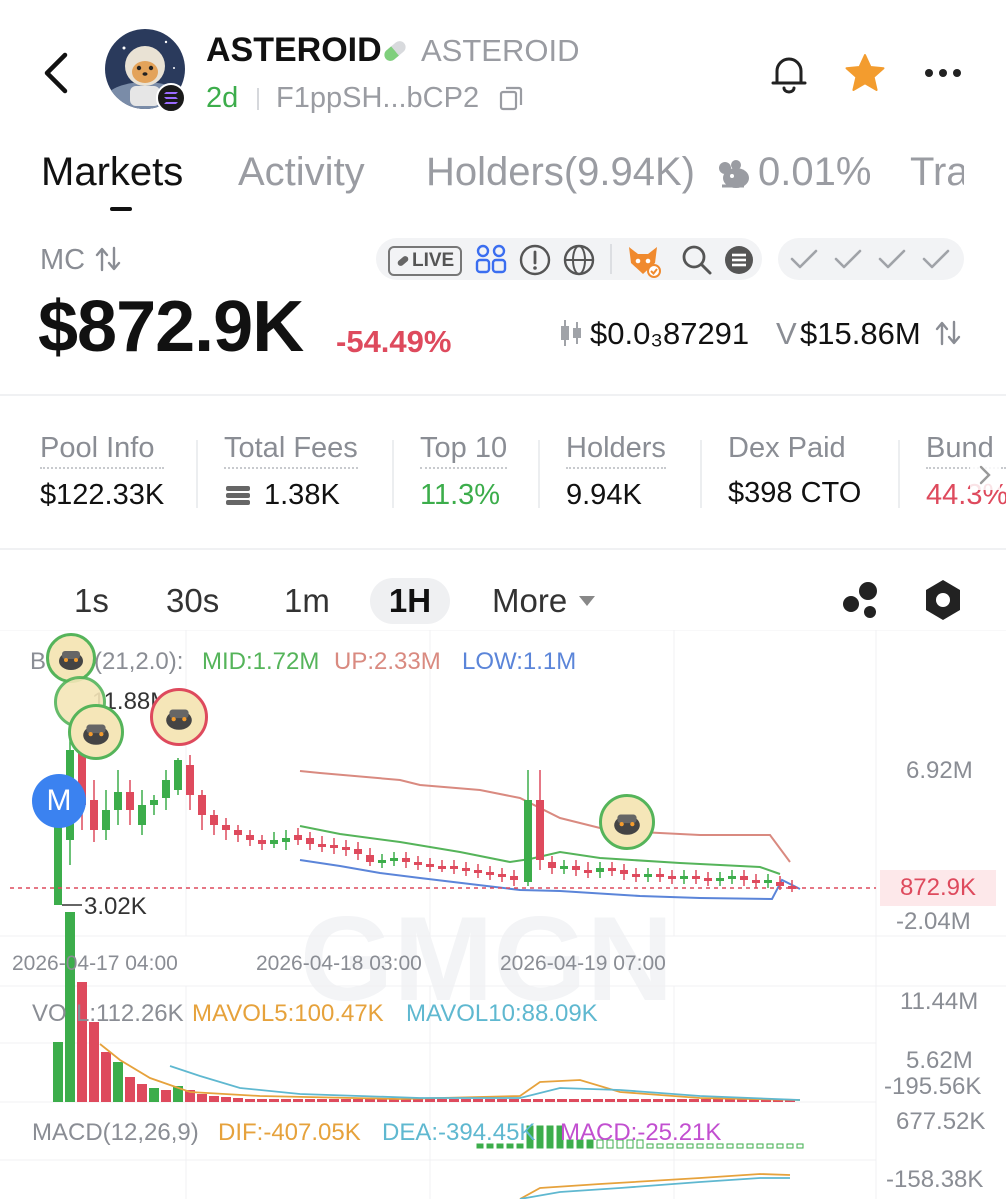 The image size is (1006, 1199). What do you see at coordinates (571, 335) in the screenshot?
I see `candle-icon` at bounding box center [571, 335].